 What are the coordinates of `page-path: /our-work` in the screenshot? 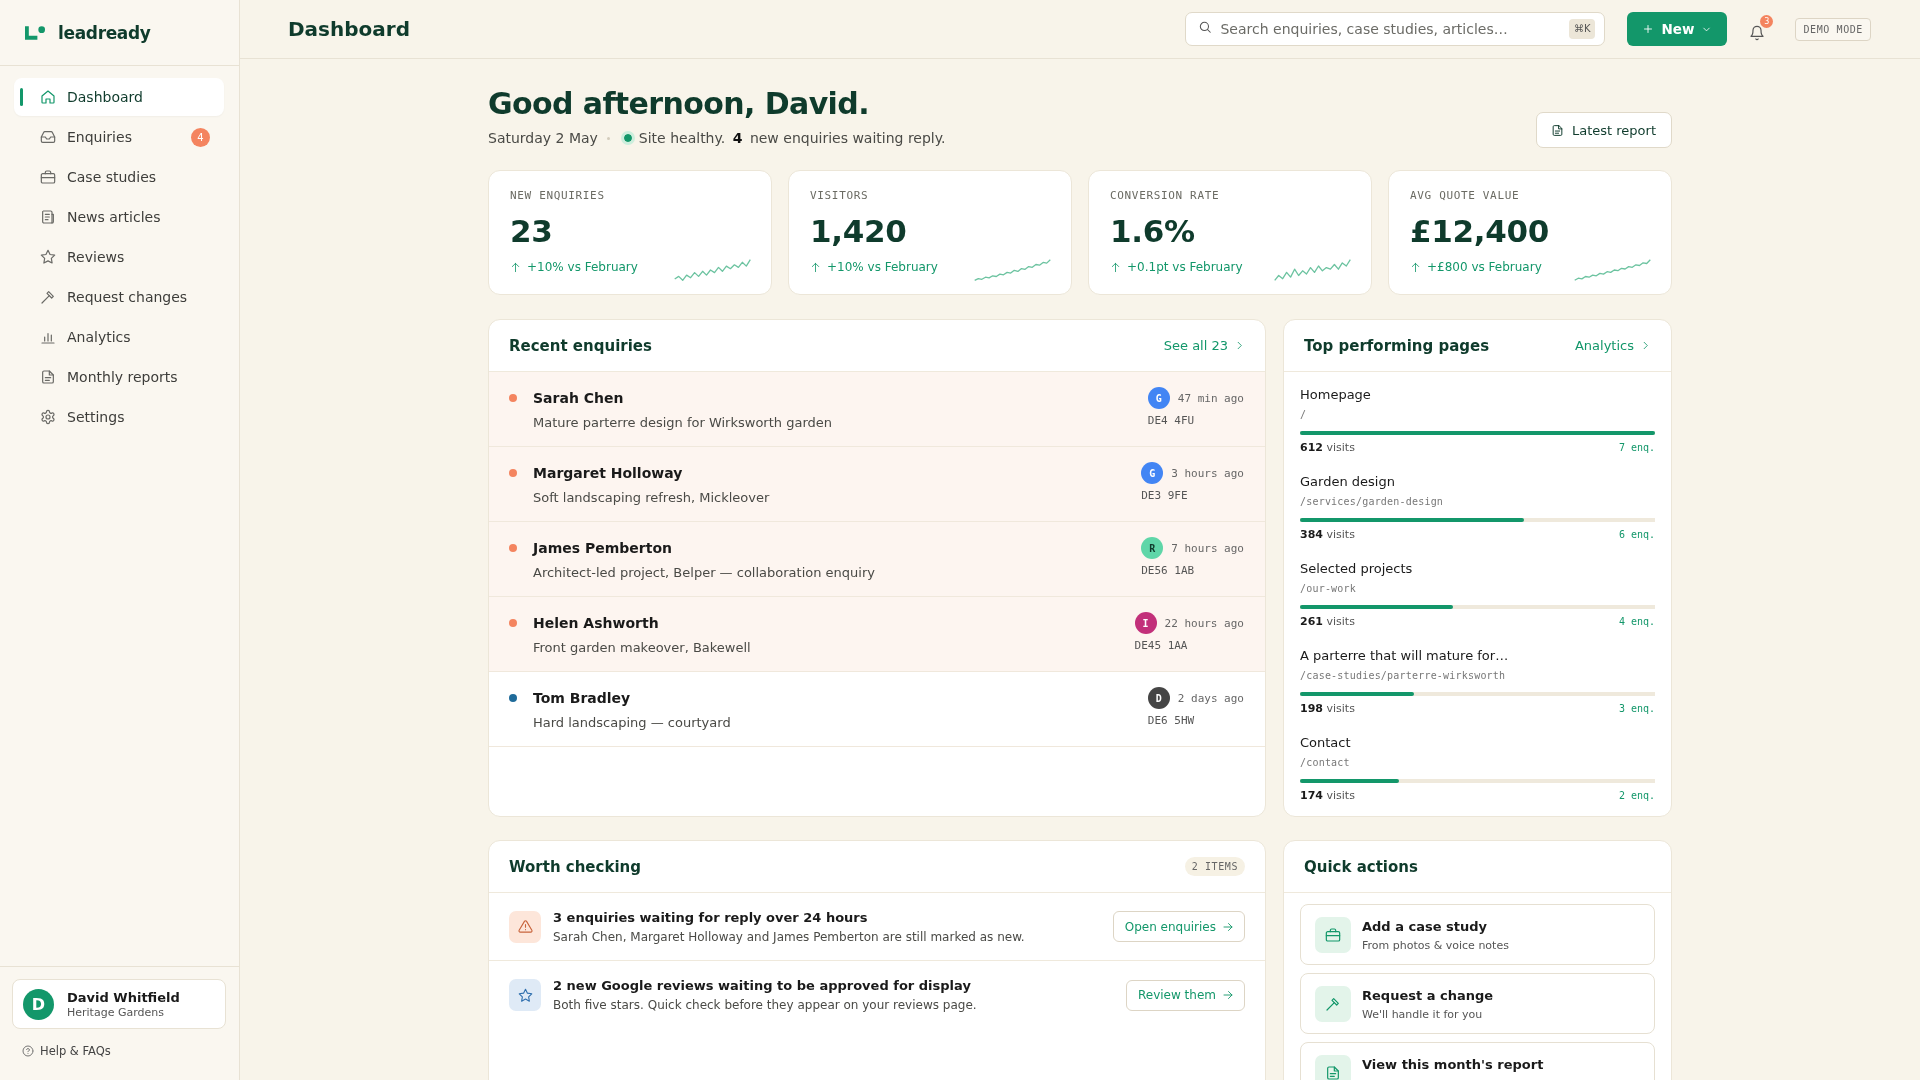 It's located at (1328, 589).